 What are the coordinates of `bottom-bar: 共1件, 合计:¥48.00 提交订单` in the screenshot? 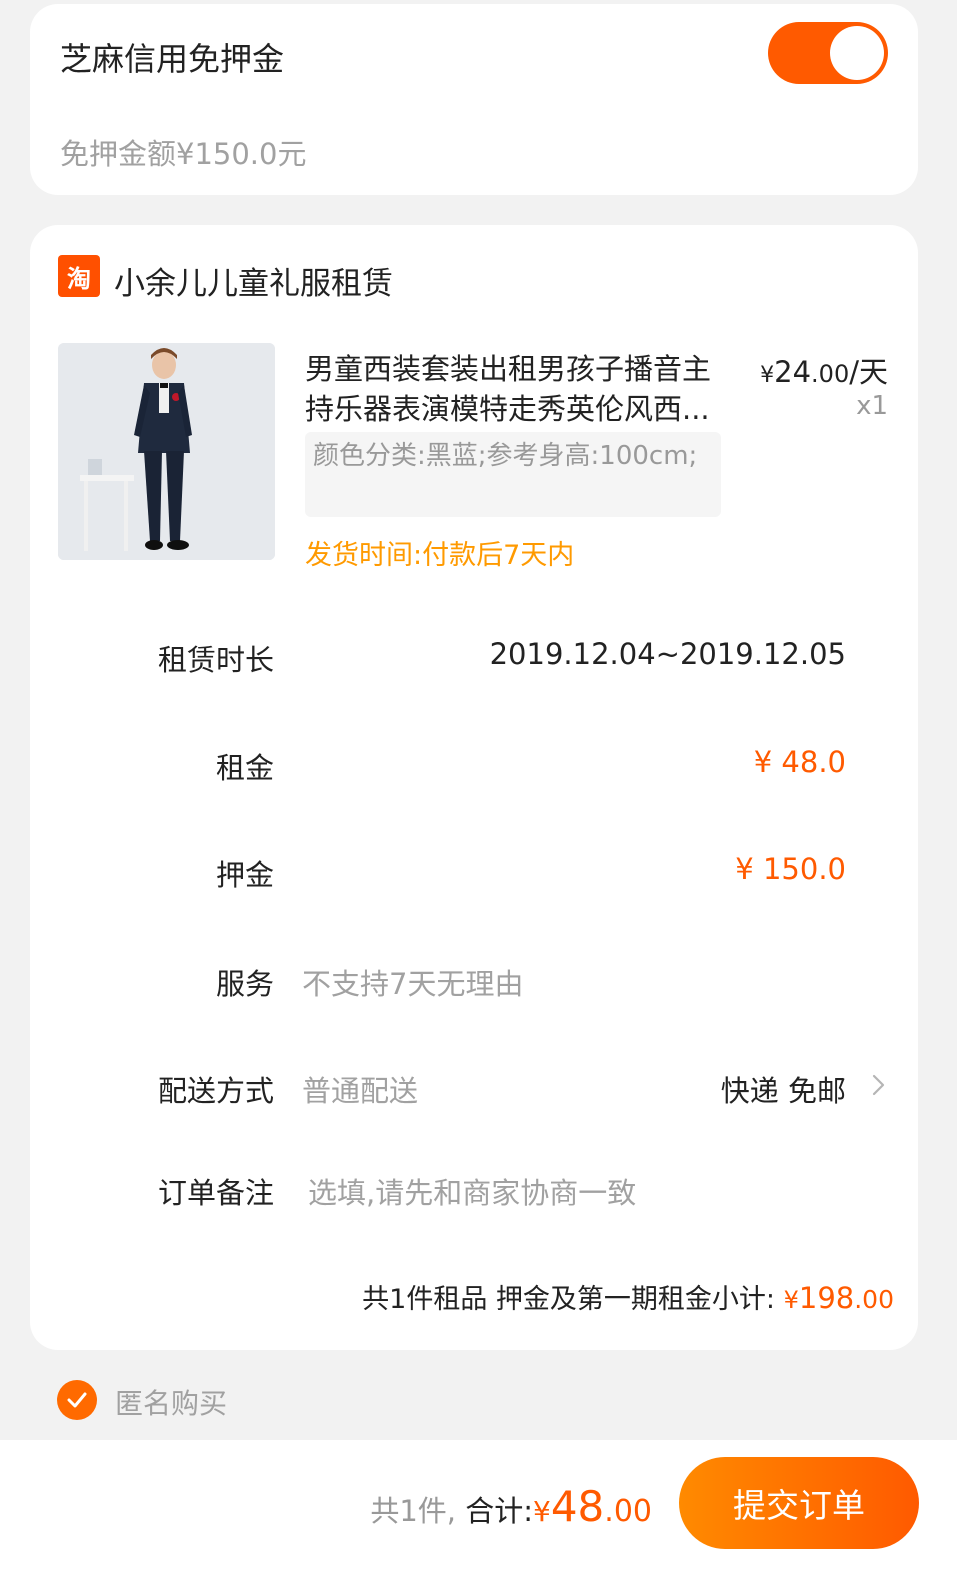 It's located at (478, 1515).